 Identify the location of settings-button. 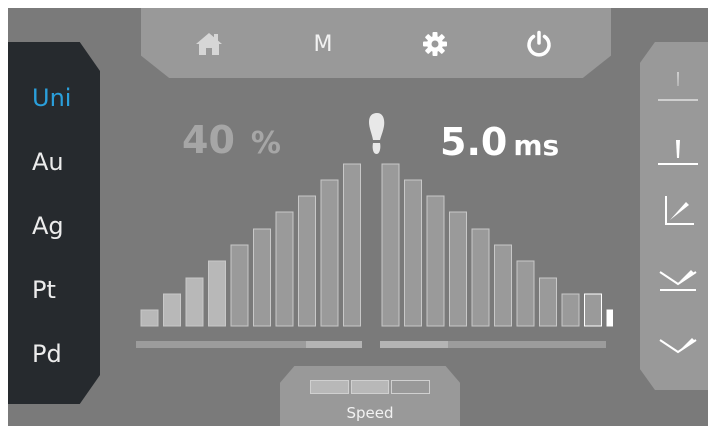
(435, 44).